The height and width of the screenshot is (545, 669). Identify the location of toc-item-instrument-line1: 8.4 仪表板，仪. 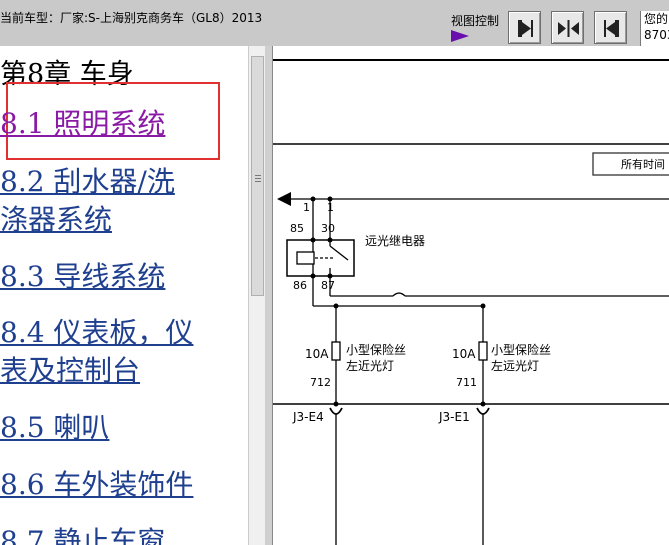
(96, 333).